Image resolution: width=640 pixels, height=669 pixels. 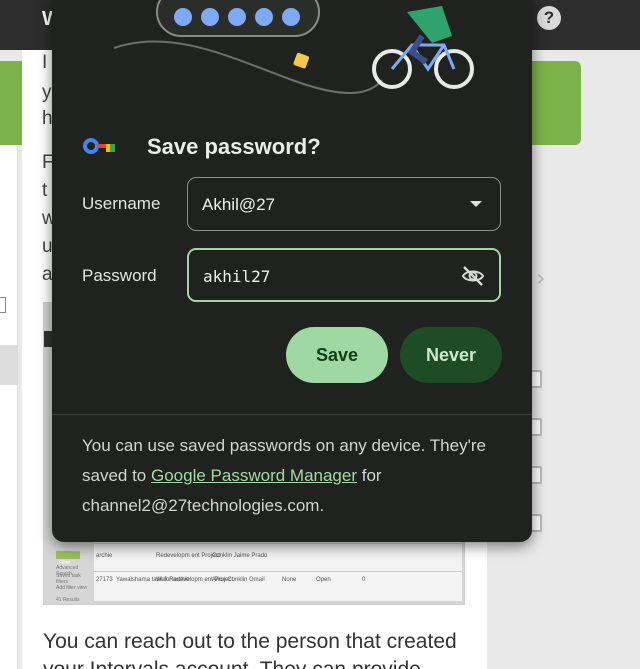 I want to click on password-label: Password, so click(x=119, y=275).